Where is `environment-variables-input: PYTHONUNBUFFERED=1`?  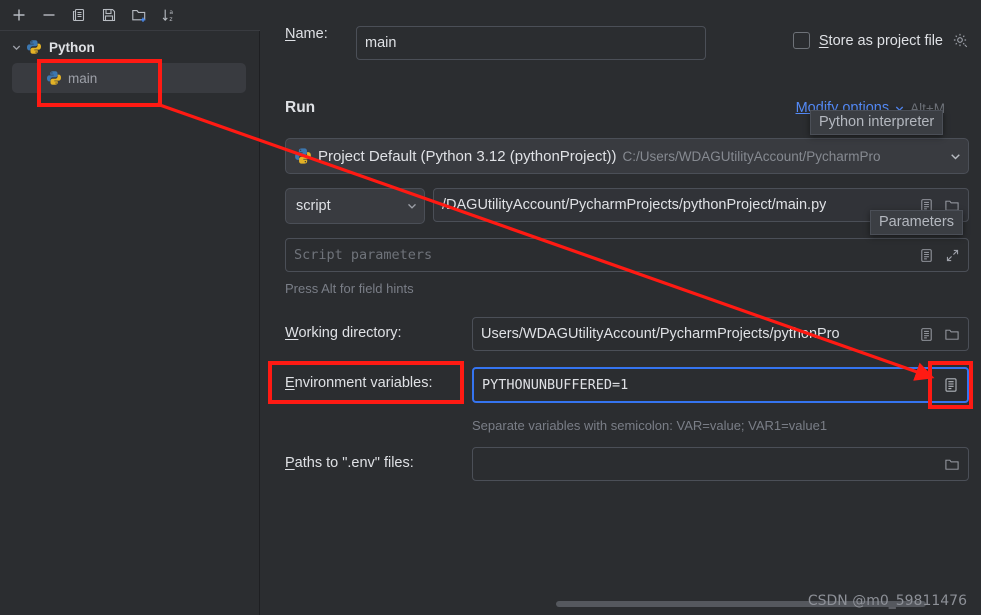
environment-variables-input: PYTHONUNBUFFERED=1 is located at coordinates (720, 385).